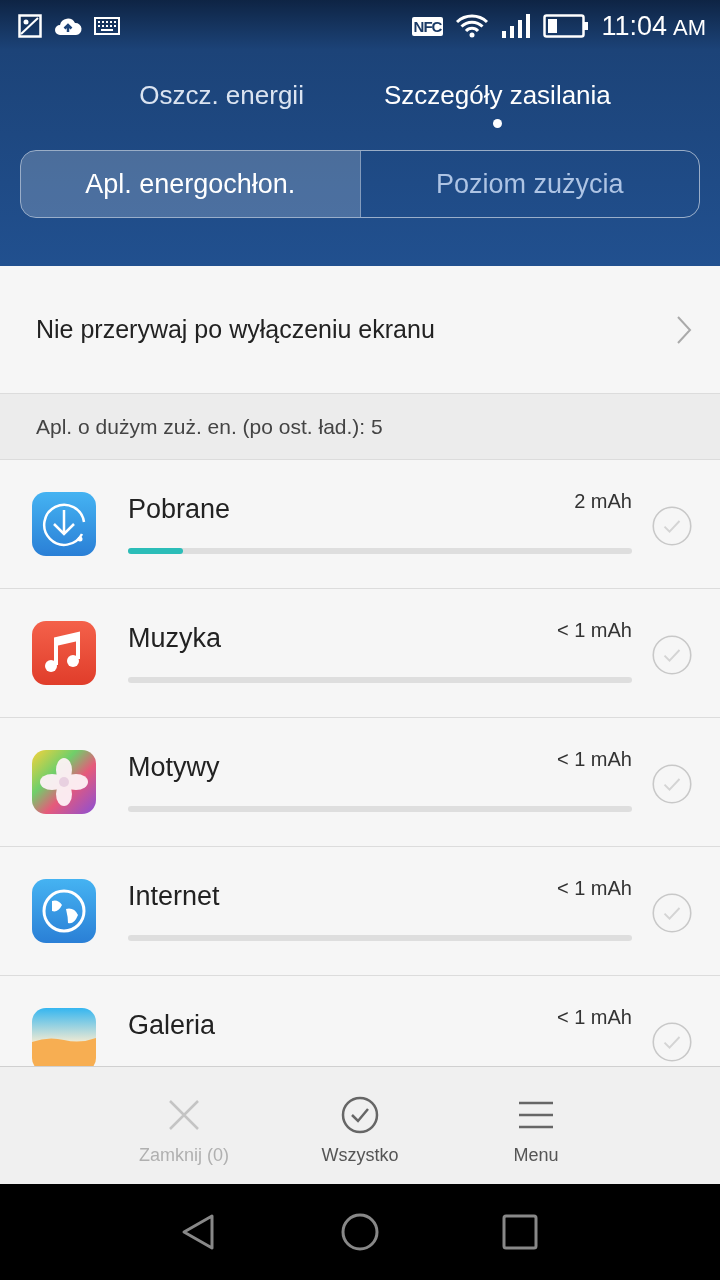 The image size is (720, 1280). I want to click on app-name: Motywy, so click(174, 767).